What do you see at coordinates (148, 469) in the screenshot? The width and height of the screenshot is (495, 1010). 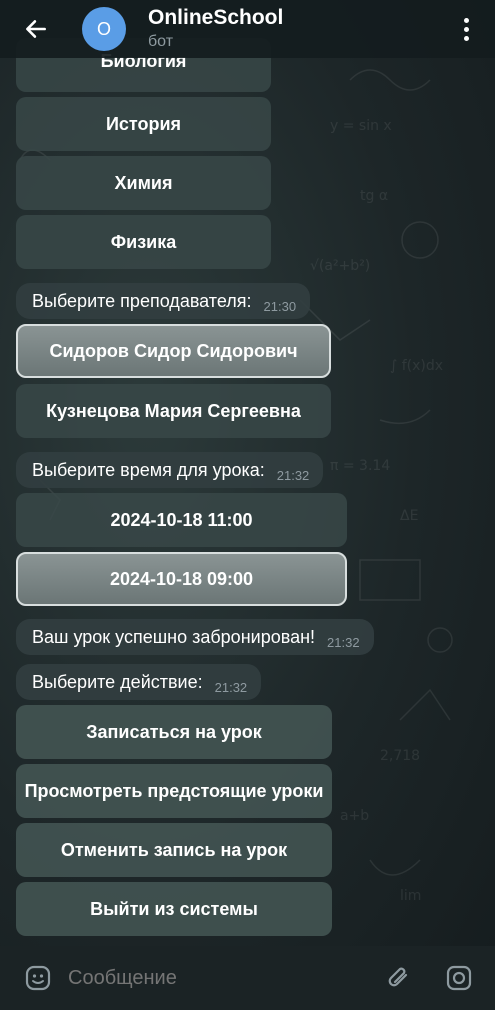 I see `message-text: Выберите время для урока:` at bounding box center [148, 469].